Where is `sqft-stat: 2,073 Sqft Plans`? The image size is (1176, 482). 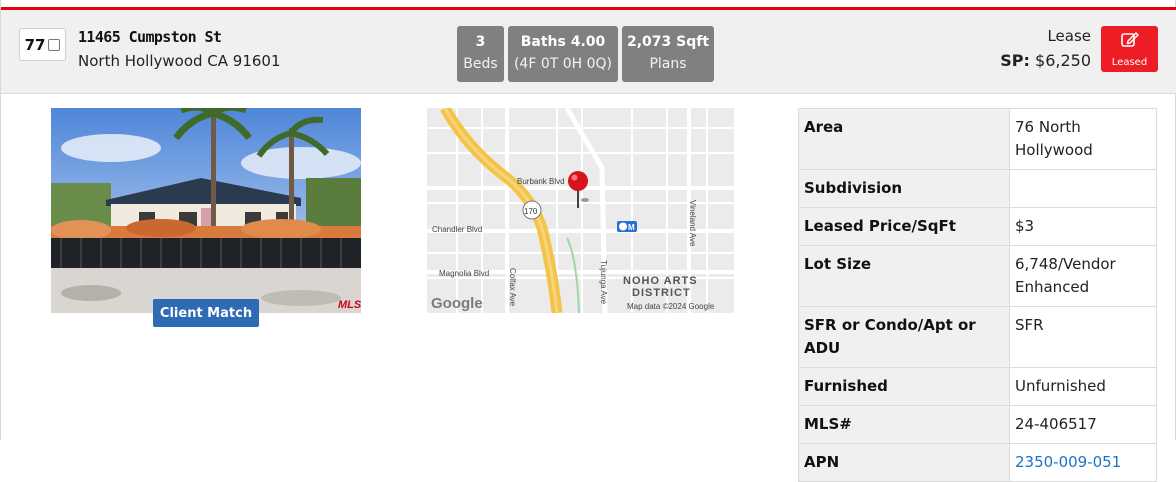 sqft-stat: 2,073 Sqft Plans is located at coordinates (668, 54).